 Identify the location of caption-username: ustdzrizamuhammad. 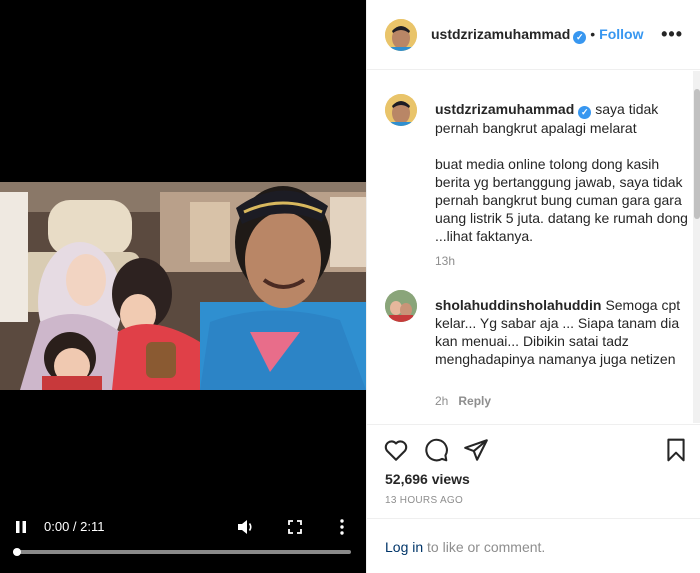
(504, 109).